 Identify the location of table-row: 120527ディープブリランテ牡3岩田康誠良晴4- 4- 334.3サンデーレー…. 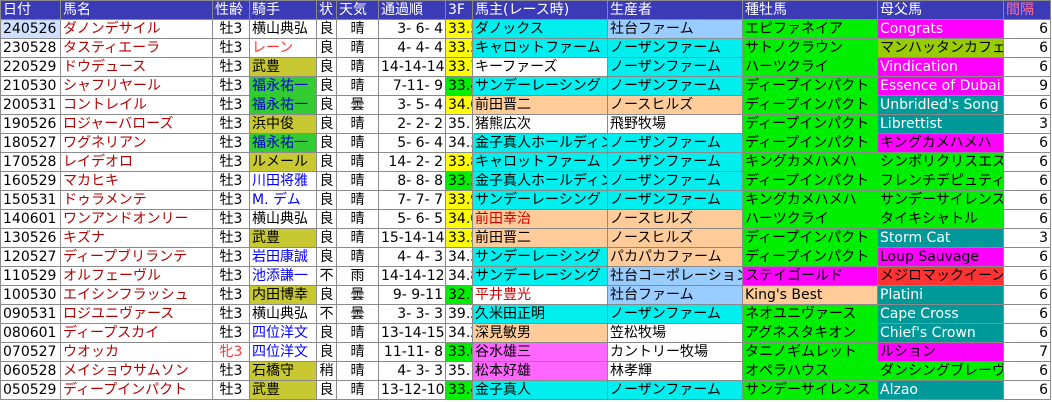
(525, 257).